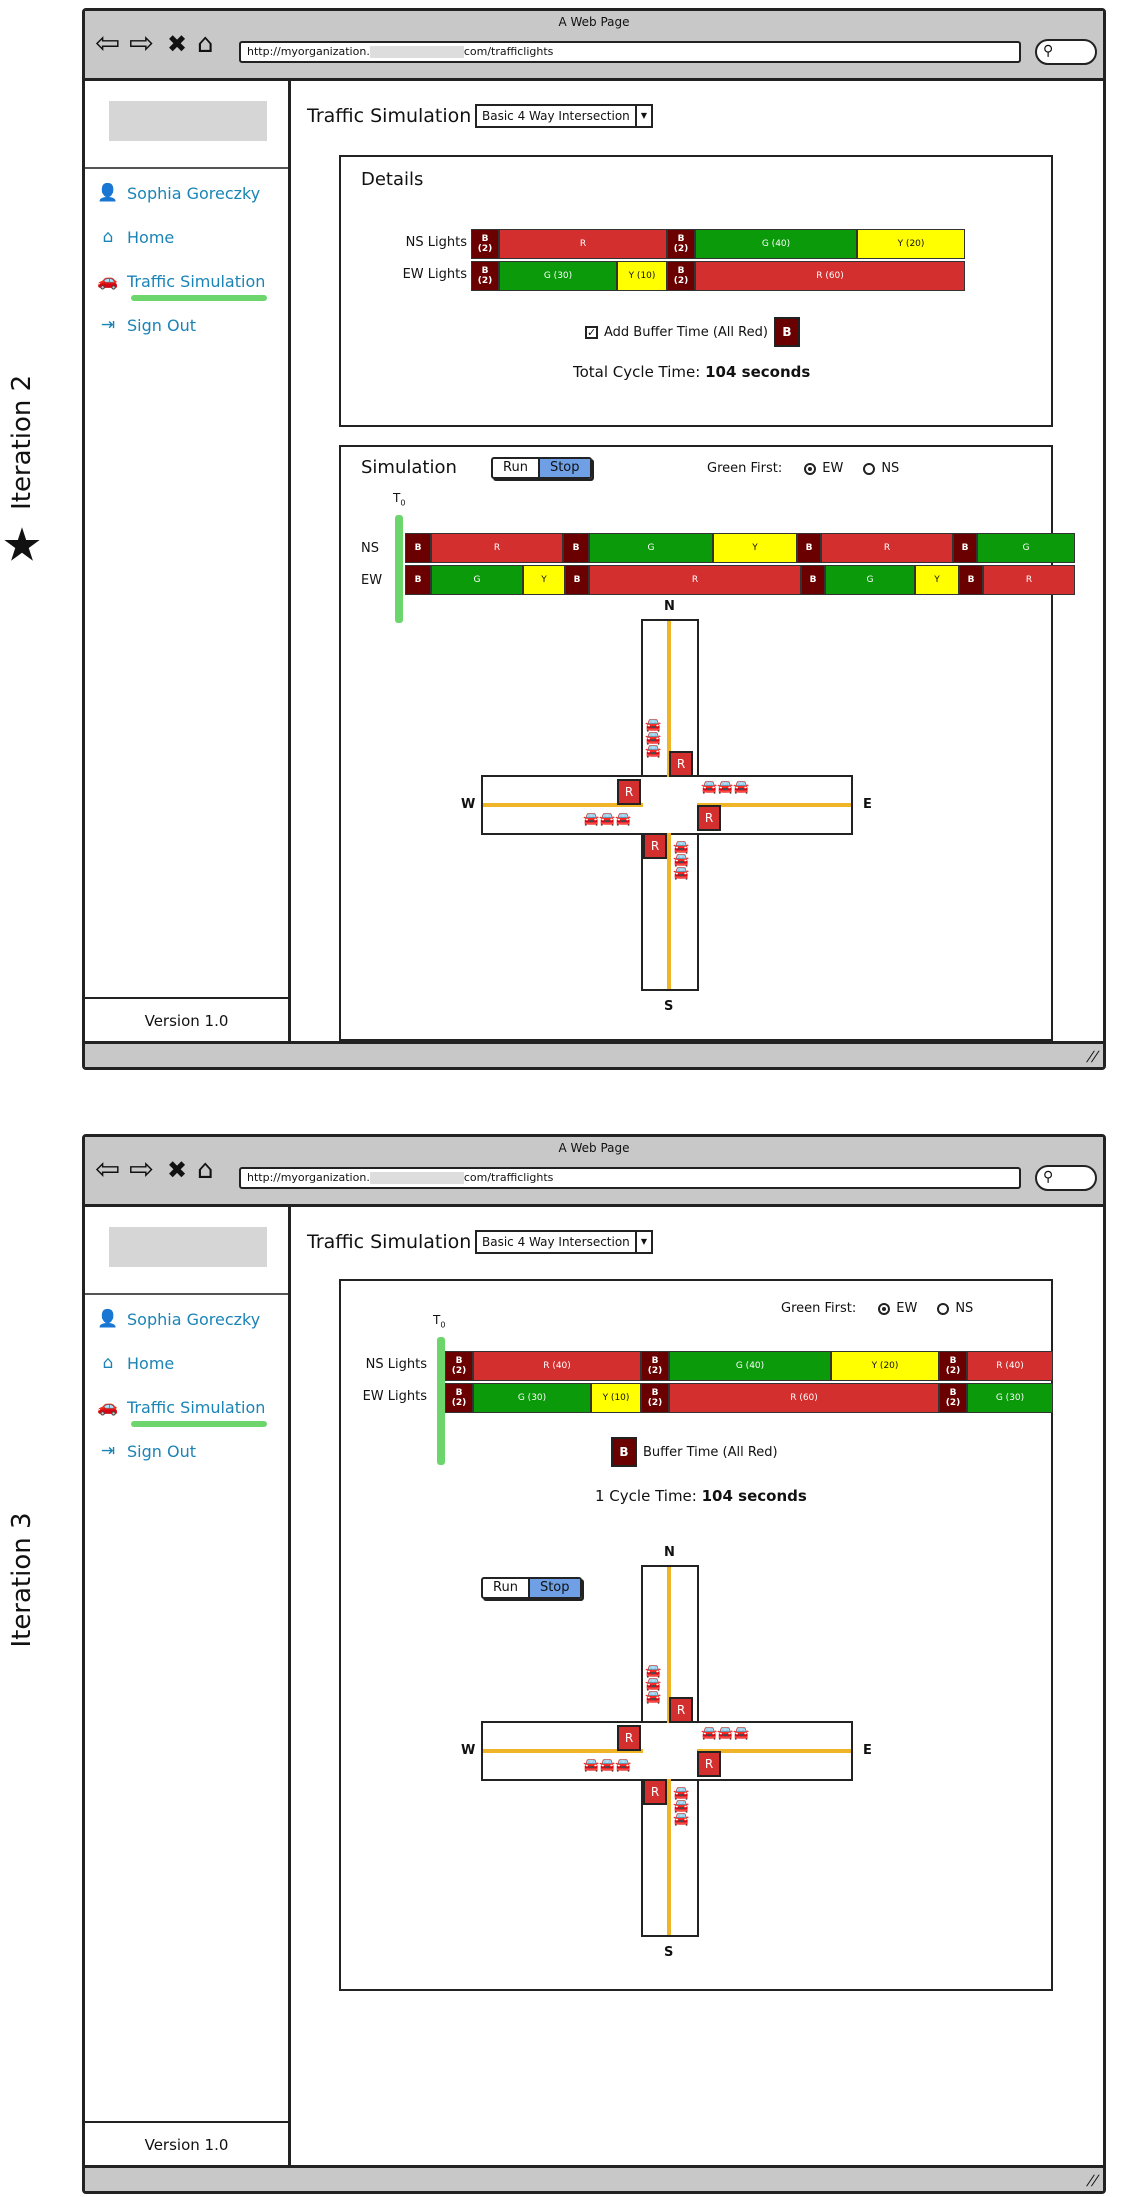 The image size is (1143, 2197). What do you see at coordinates (830, 276) in the screenshot?
I see `it2-ew-segment: R (60)` at bounding box center [830, 276].